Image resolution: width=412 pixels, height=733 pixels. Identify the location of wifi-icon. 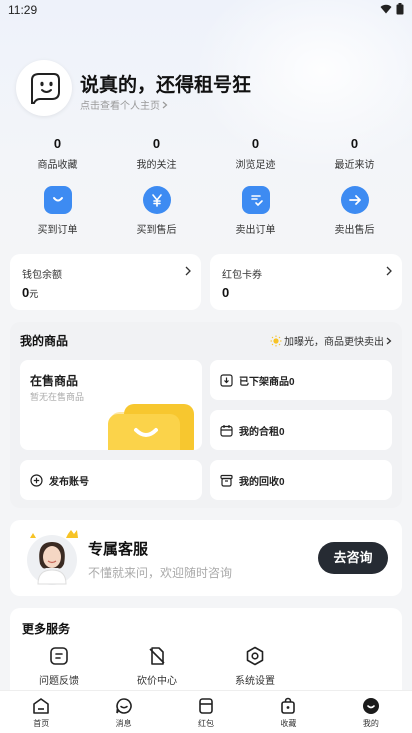
(386, 9).